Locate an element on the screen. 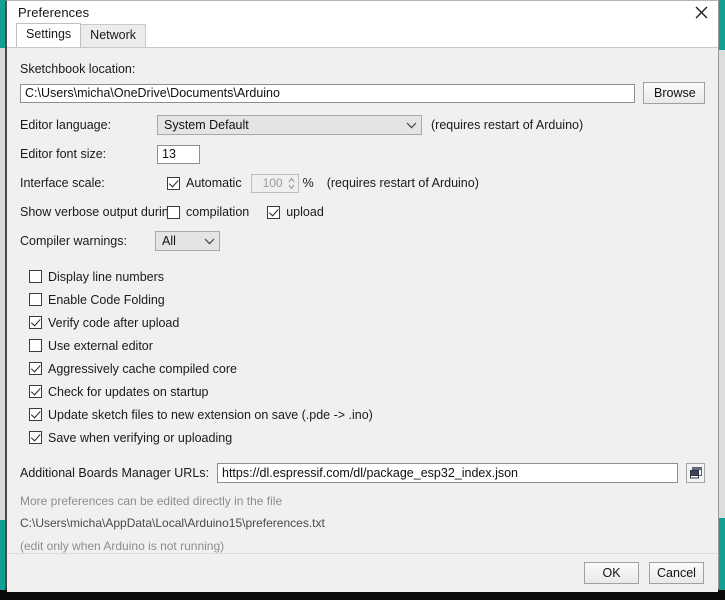  browse-button: Browse is located at coordinates (674, 93).